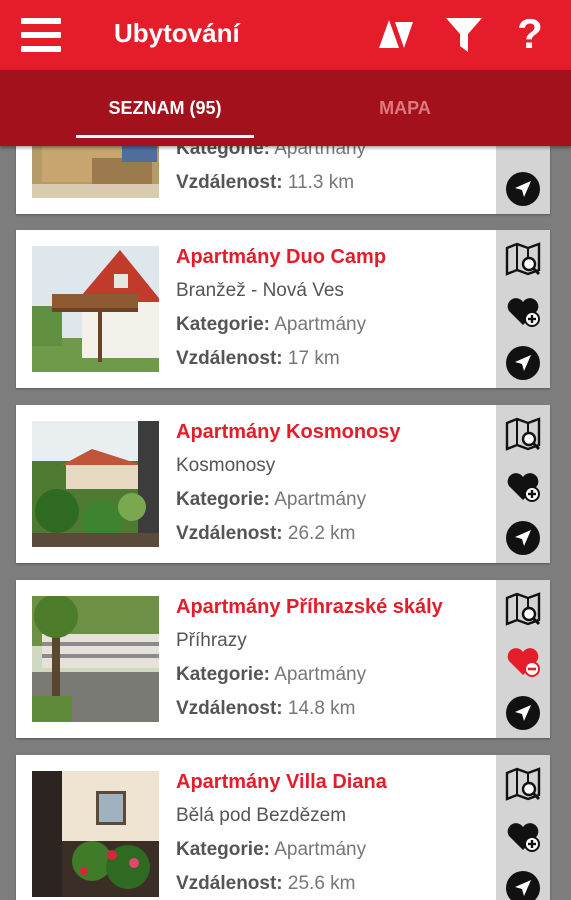 This screenshot has height=900, width=571. What do you see at coordinates (260, 290) in the screenshot?
I see `item-location: Branžež - Nová Ves` at bounding box center [260, 290].